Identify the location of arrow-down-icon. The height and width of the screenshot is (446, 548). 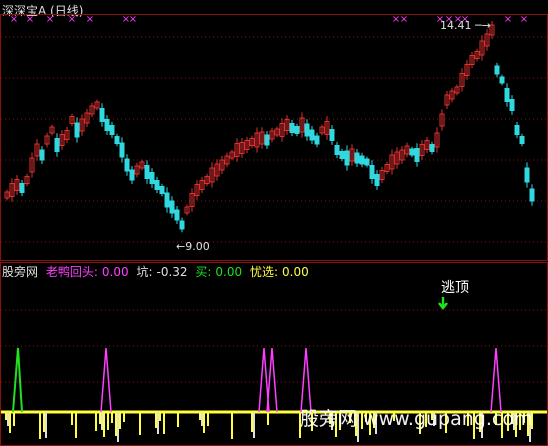
(443, 303).